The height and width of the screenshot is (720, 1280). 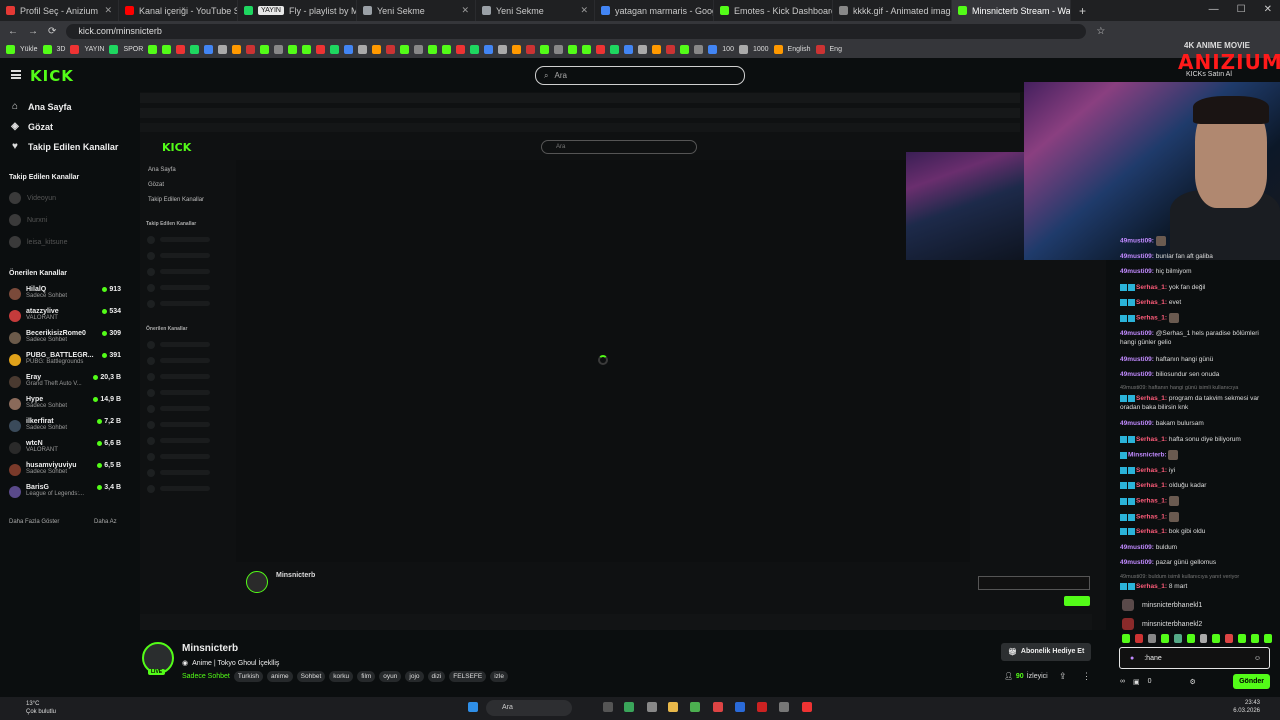 I want to click on stream-tag: Sohbet, so click(x=311, y=676).